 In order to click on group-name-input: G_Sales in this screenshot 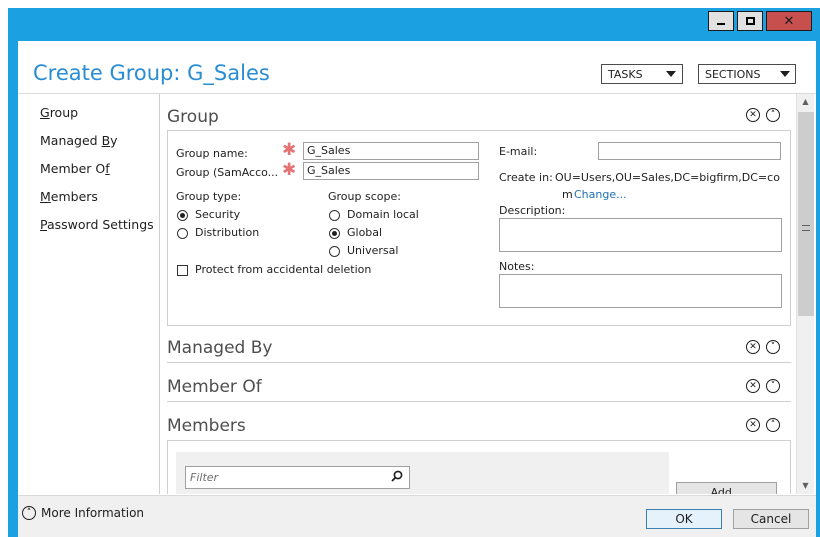, I will do `click(391, 151)`.